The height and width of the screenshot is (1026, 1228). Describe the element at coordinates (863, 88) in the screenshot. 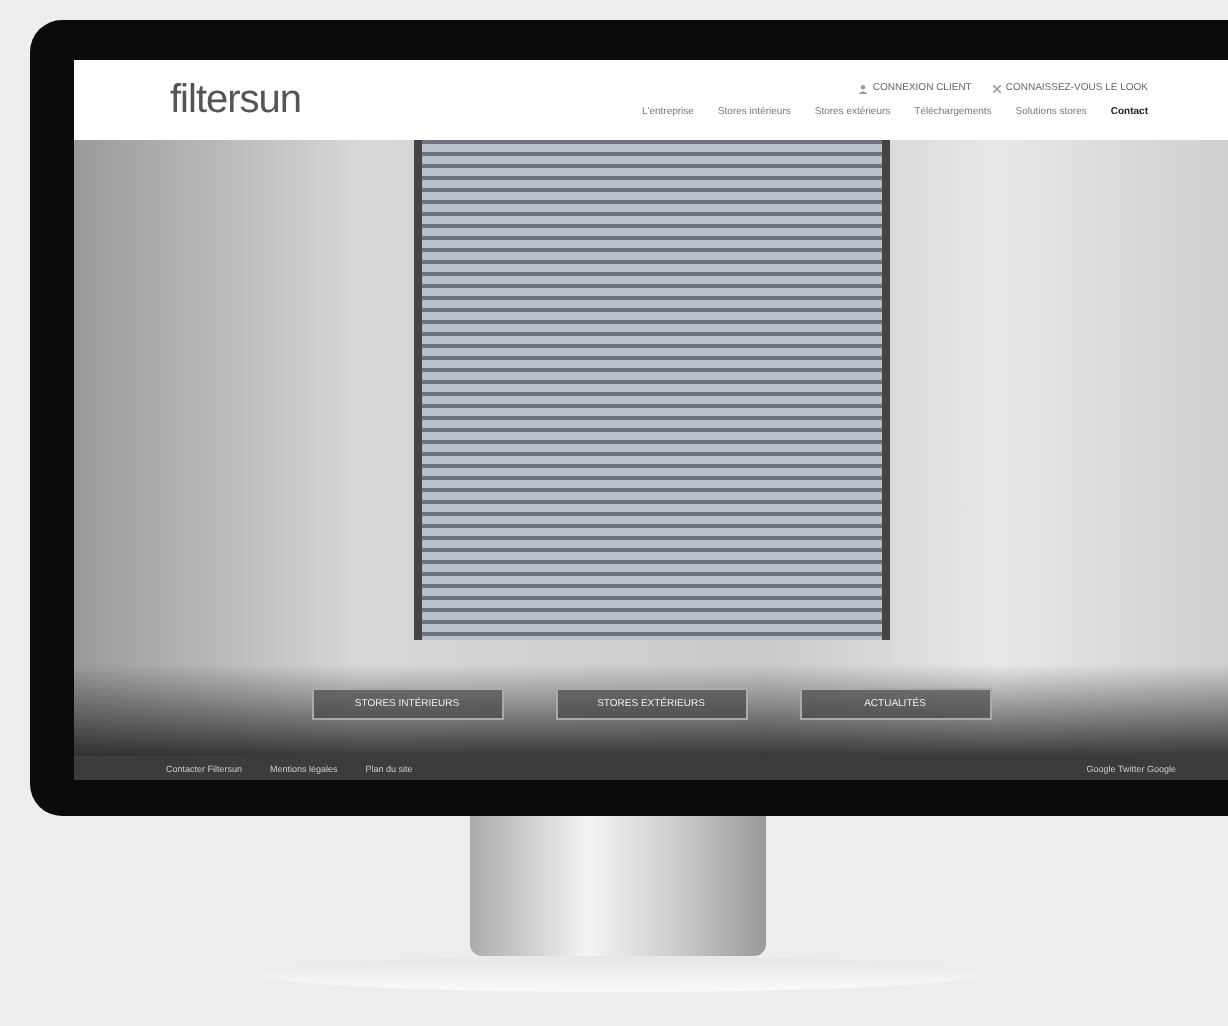

I see `person-icon` at that location.